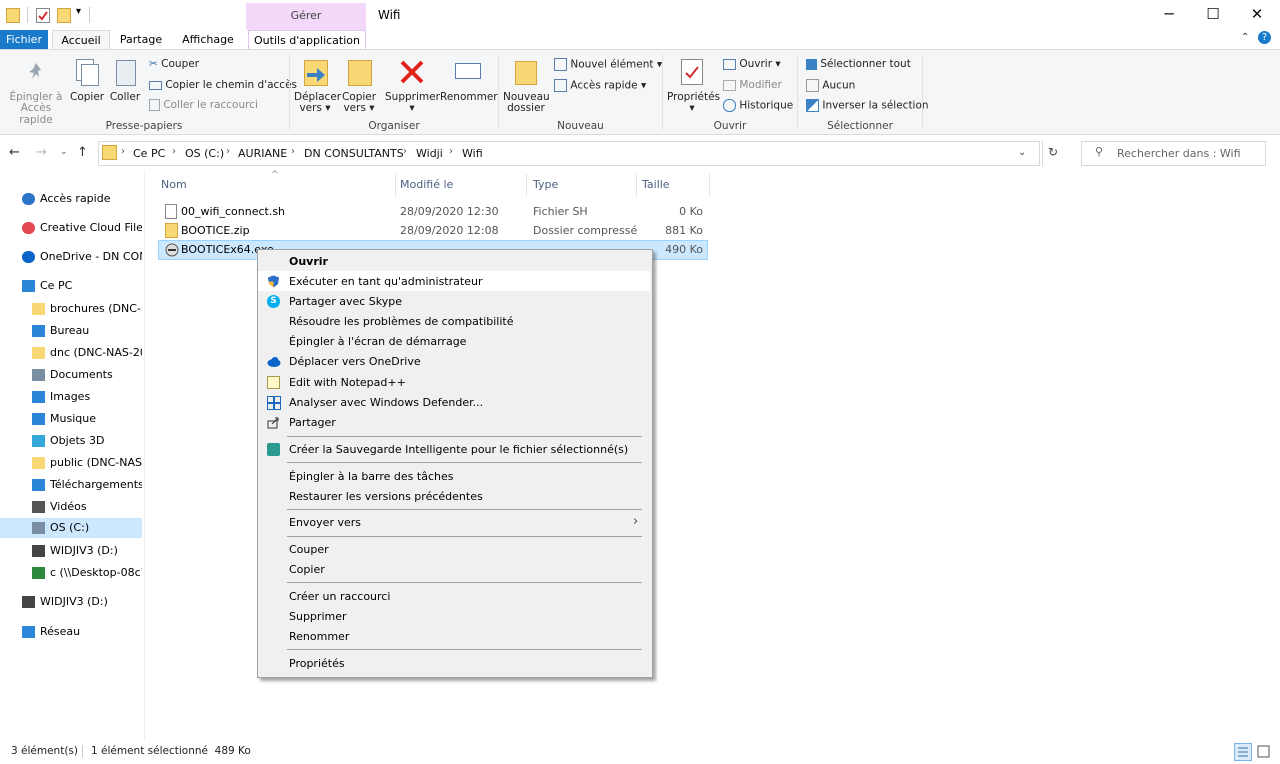  Describe the element at coordinates (758, 105) in the screenshot. I see `history-button: Historique` at that location.